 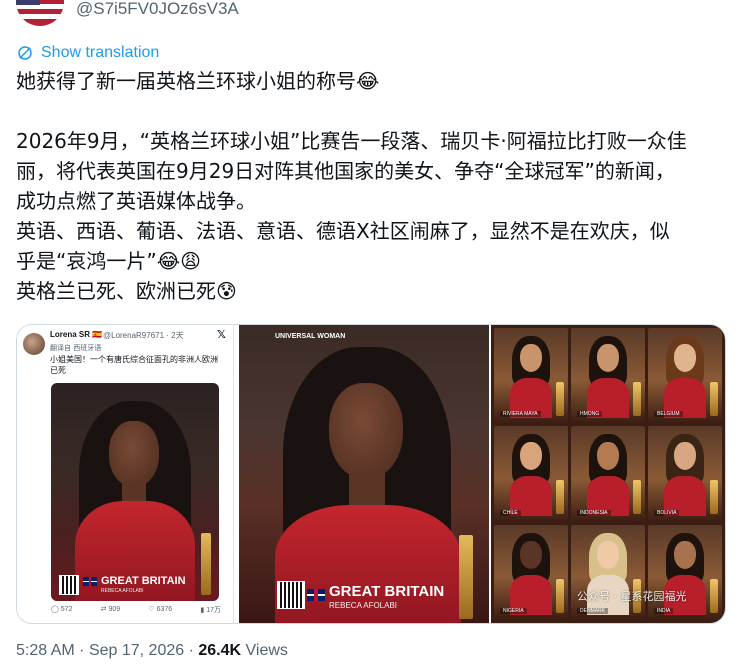 I want to click on embedded-caption-sub: REBECA AFOLABI, so click(x=122, y=591).